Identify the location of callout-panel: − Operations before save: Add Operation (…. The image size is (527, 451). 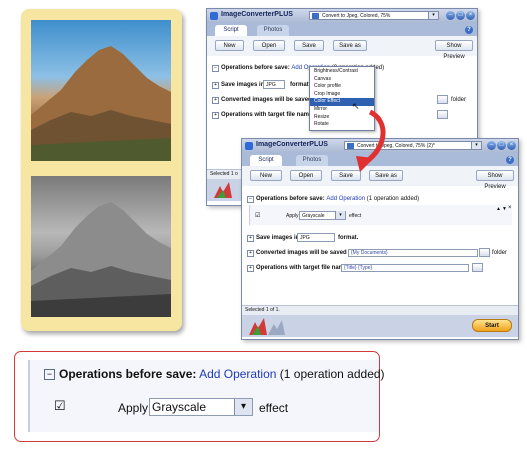
(206, 396).